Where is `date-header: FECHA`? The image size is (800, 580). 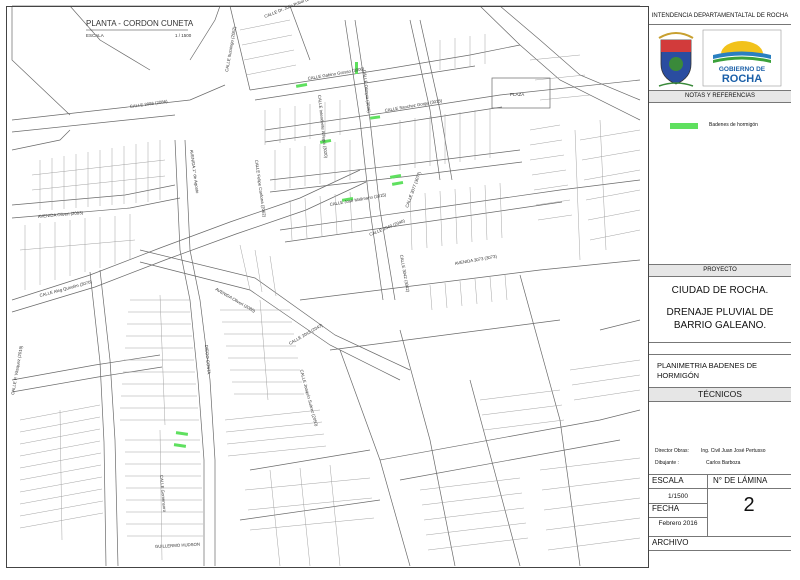 date-header: FECHA is located at coordinates (666, 508).